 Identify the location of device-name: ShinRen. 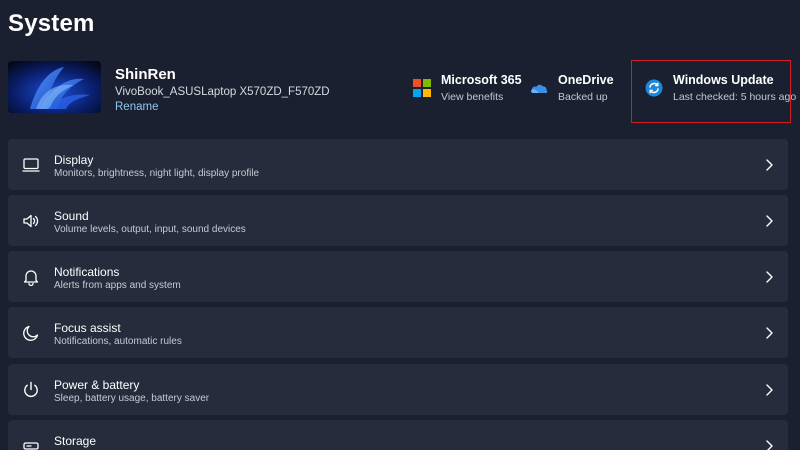
(145, 74).